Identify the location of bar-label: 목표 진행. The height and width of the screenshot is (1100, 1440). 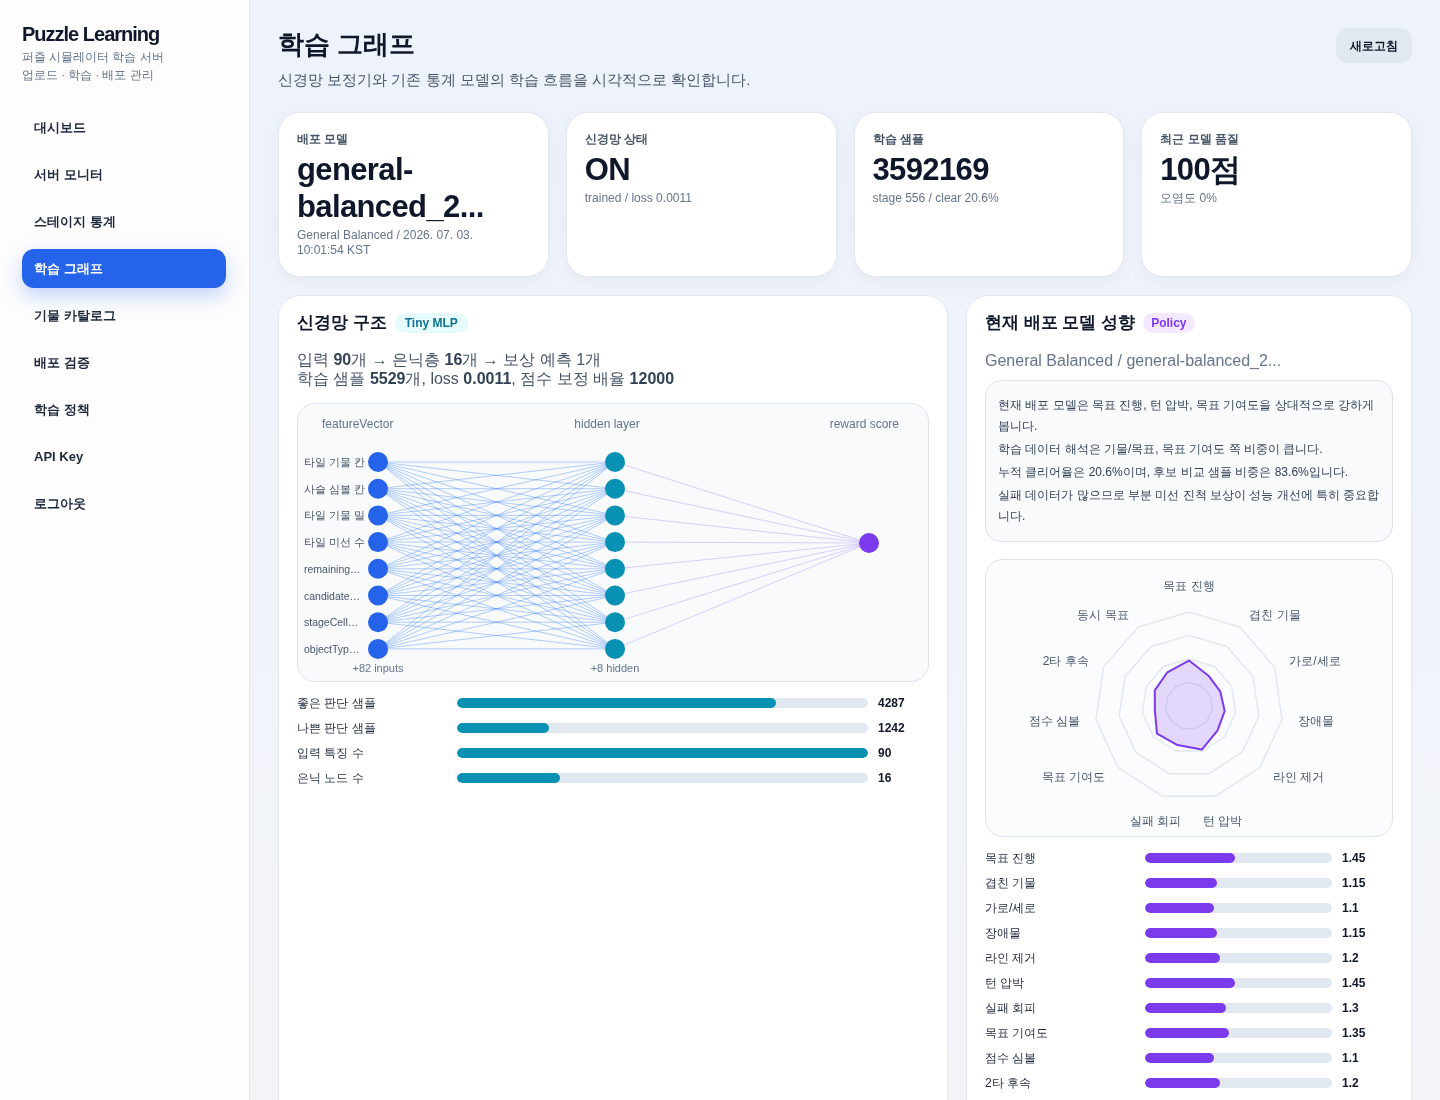
(1011, 858).